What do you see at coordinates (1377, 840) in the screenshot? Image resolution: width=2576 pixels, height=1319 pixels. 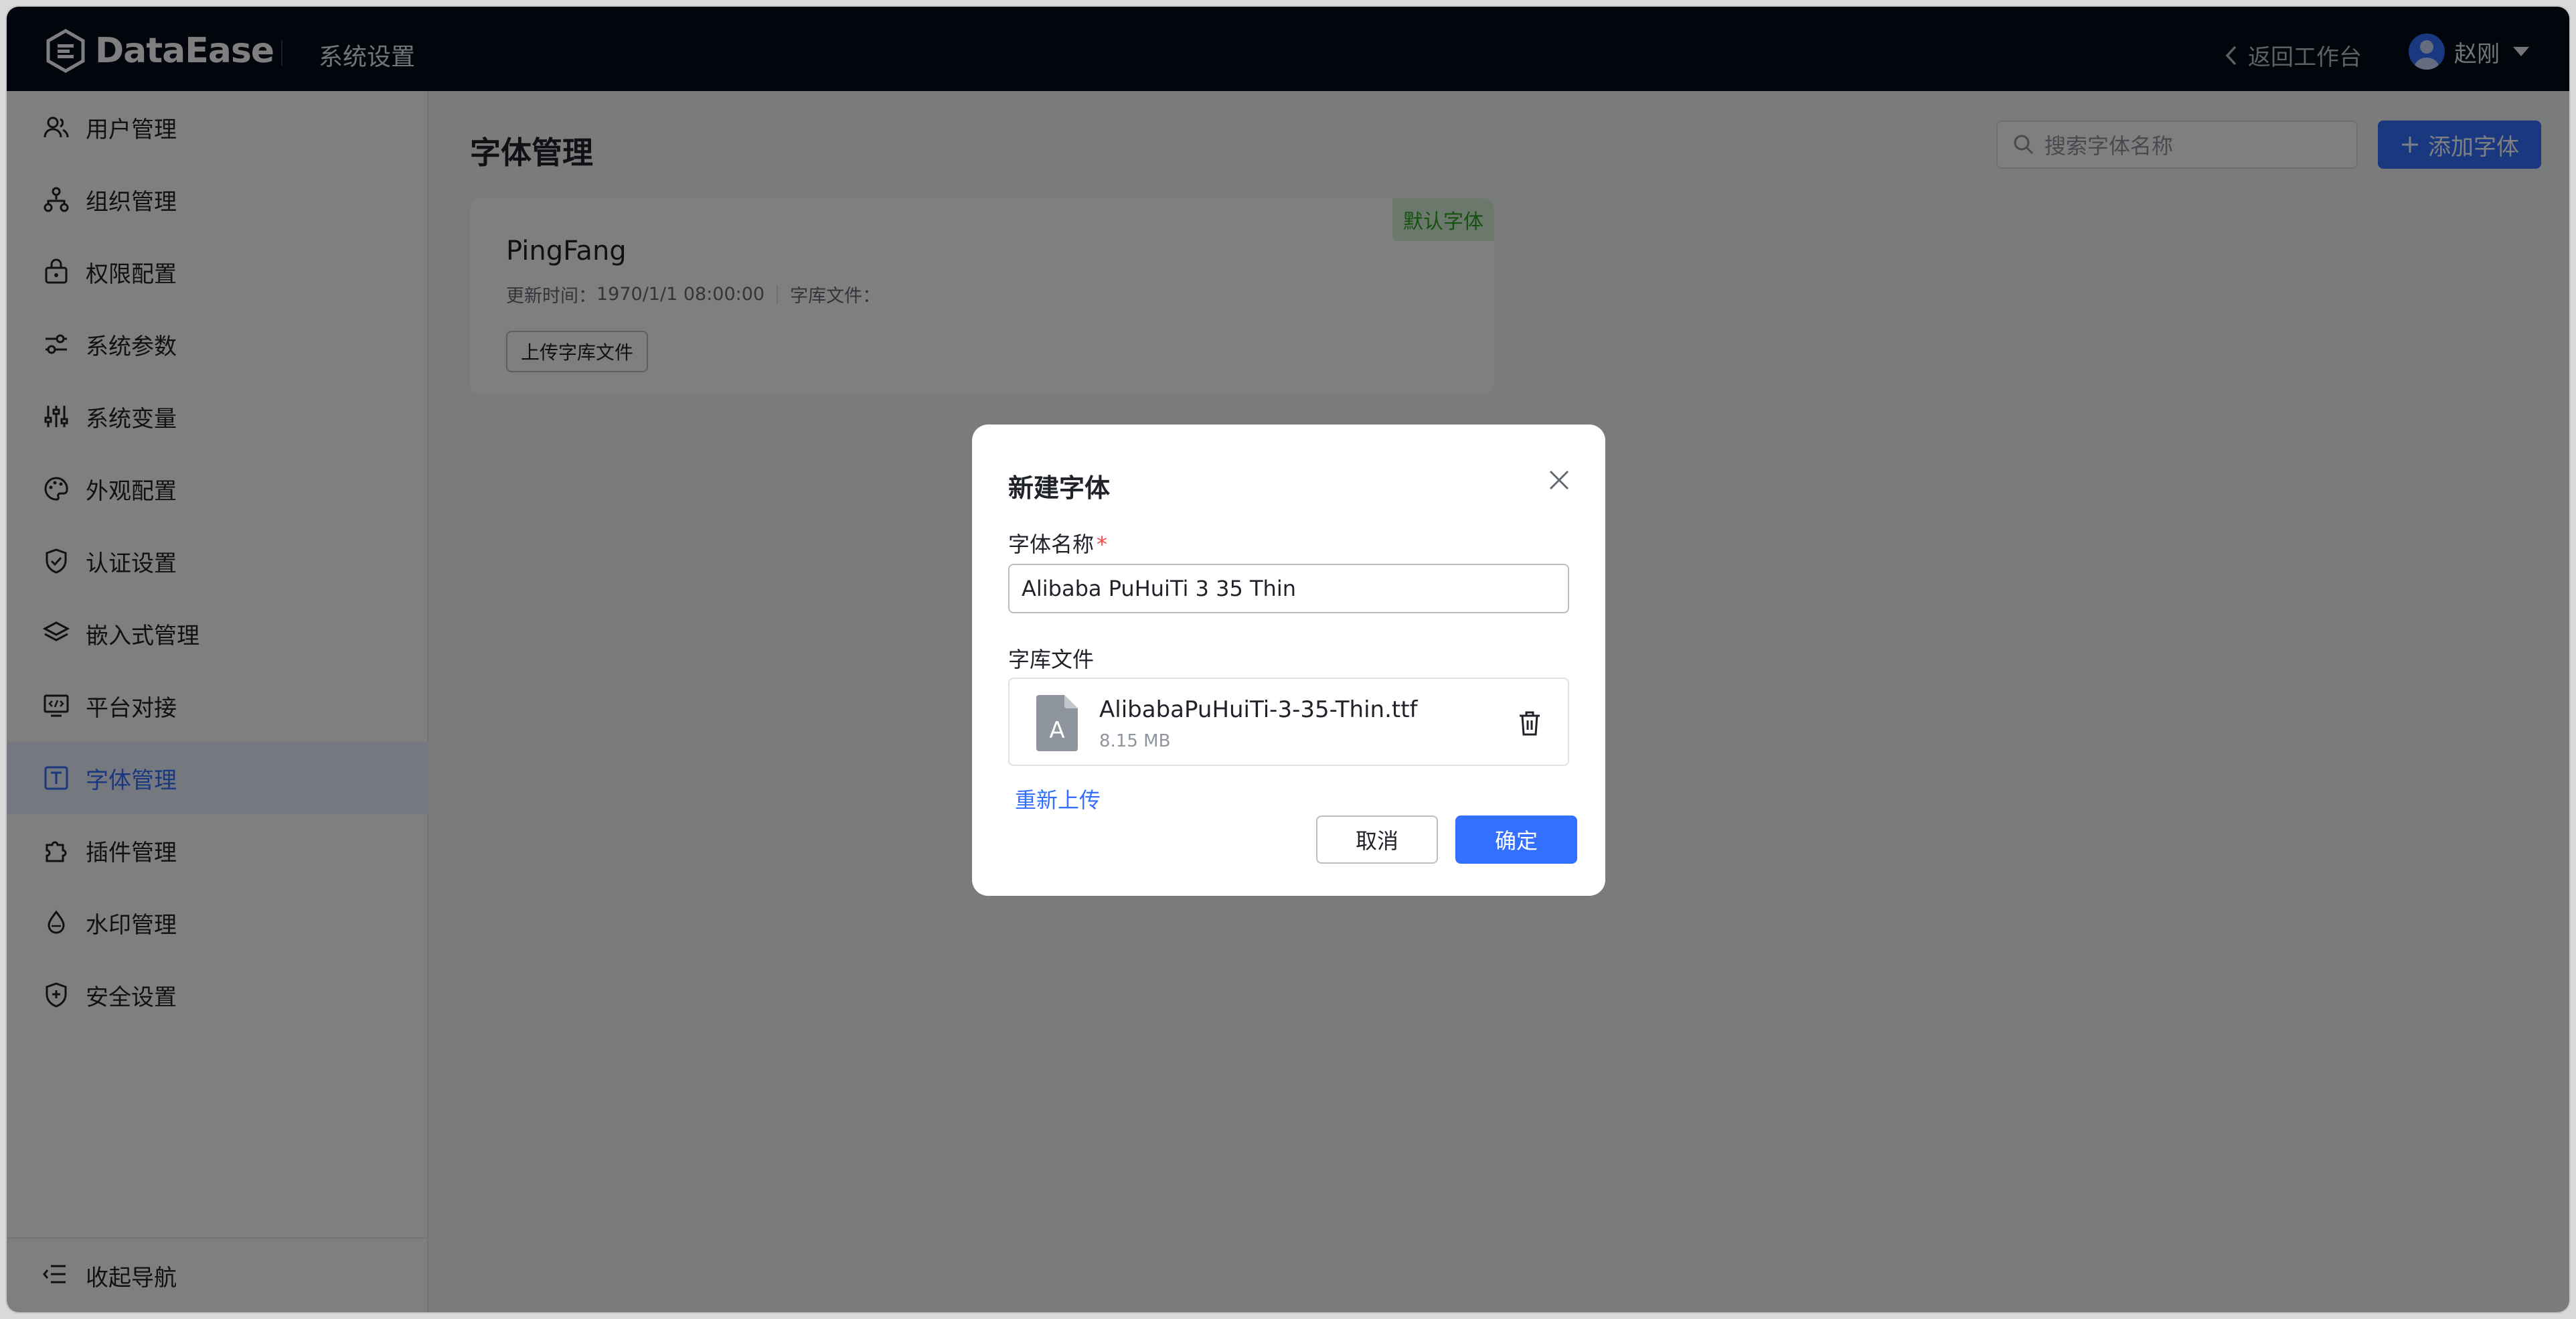 I see `cancel-button: 取消` at bounding box center [1377, 840].